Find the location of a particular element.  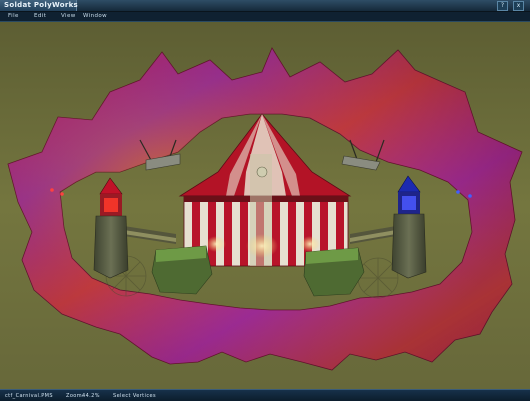

menu-edit: Edit is located at coordinates (40, 16).